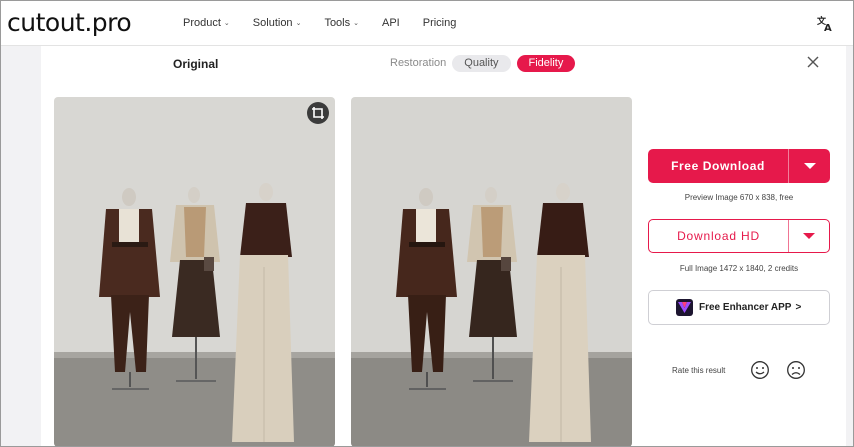 The height and width of the screenshot is (447, 854). I want to click on free-download-button: Free Download, so click(739, 166).